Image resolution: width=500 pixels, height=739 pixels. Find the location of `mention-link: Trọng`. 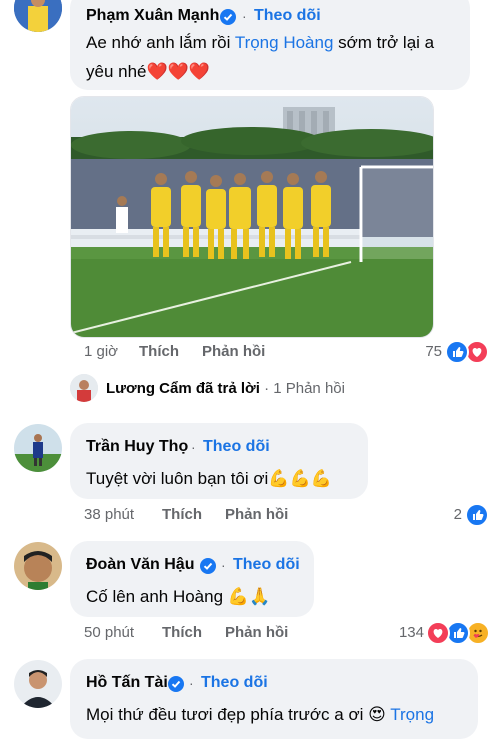

mention-link: Trọng is located at coordinates (412, 714).